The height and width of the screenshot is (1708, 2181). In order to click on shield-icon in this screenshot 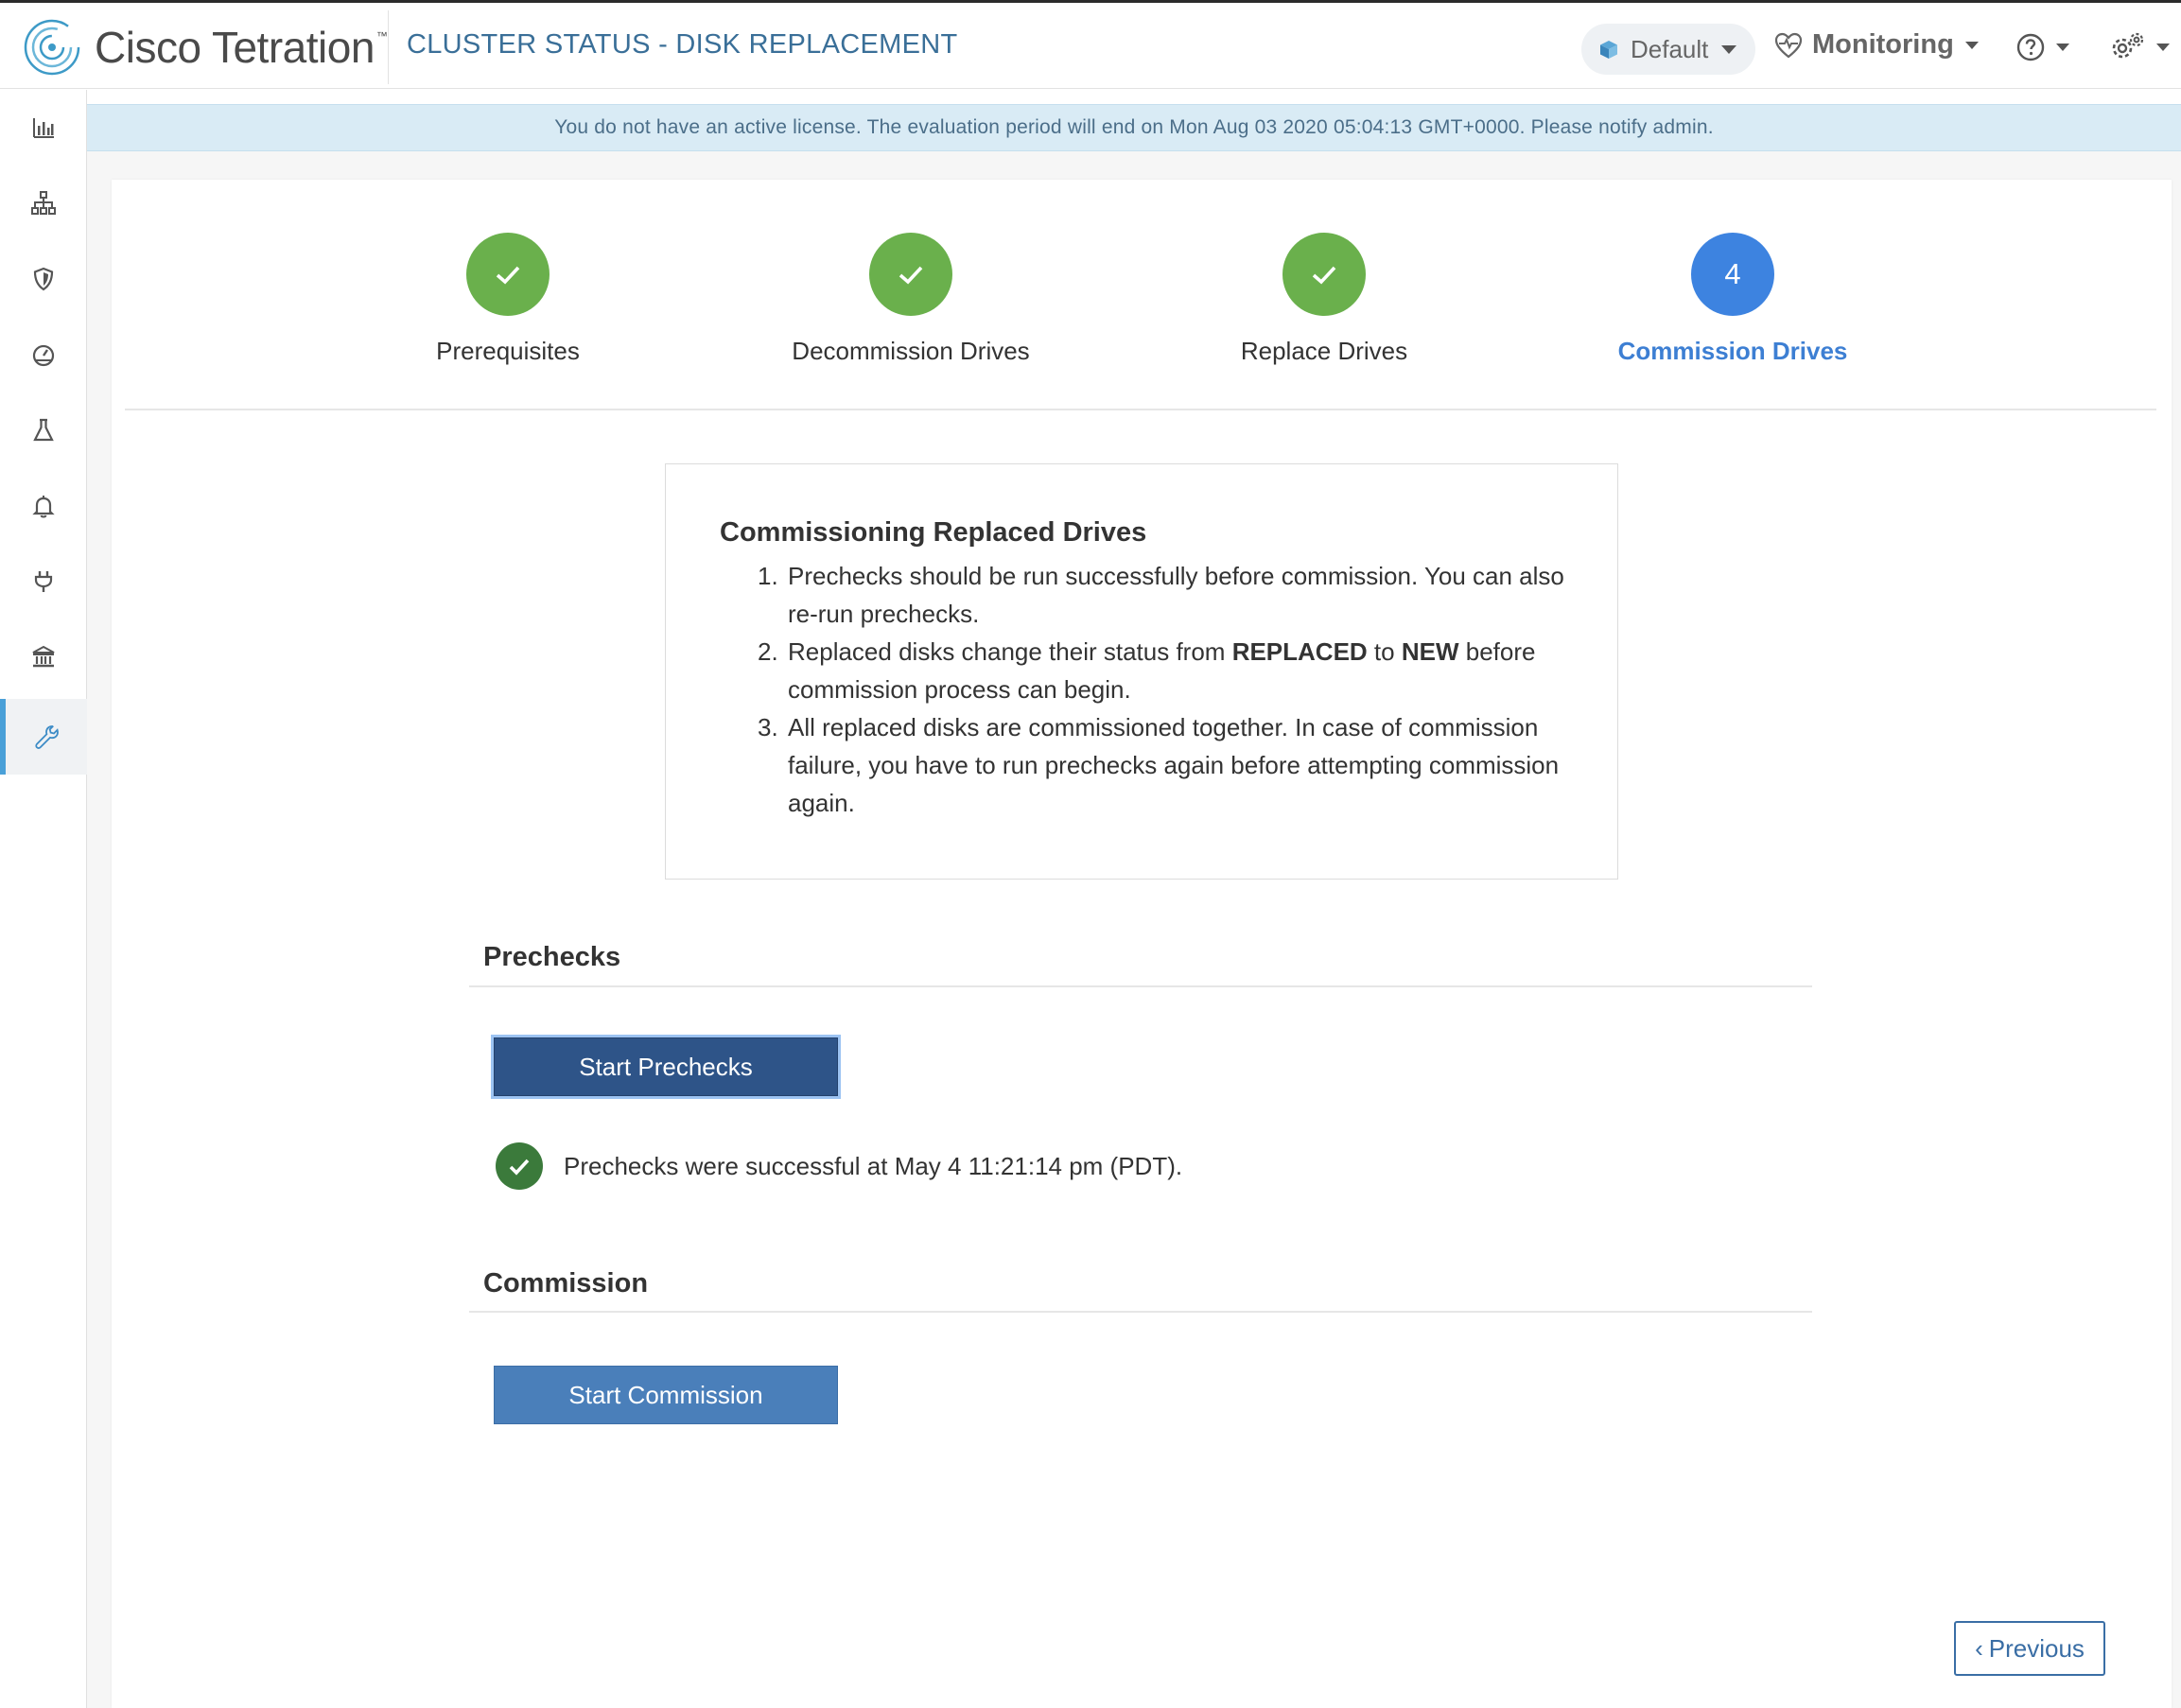, I will do `click(43, 279)`.